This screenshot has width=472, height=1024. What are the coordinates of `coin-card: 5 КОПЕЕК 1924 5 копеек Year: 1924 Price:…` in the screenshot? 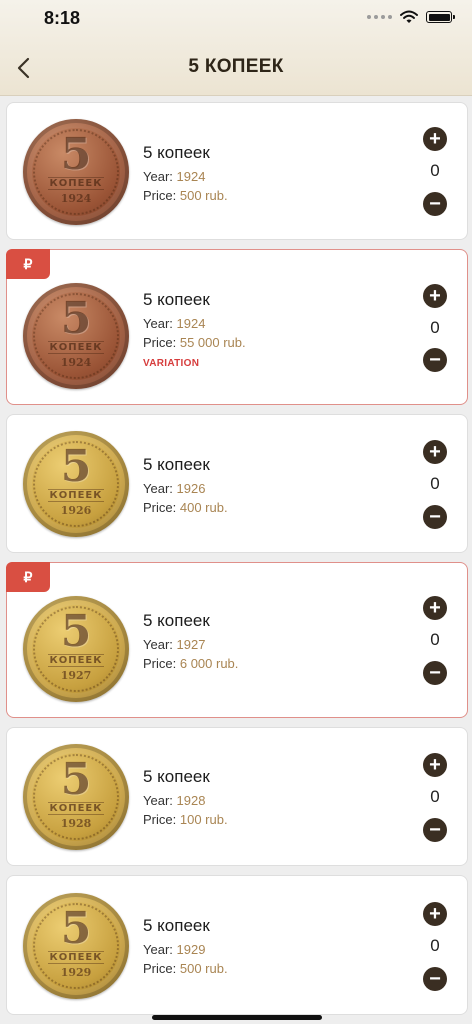 It's located at (237, 171).